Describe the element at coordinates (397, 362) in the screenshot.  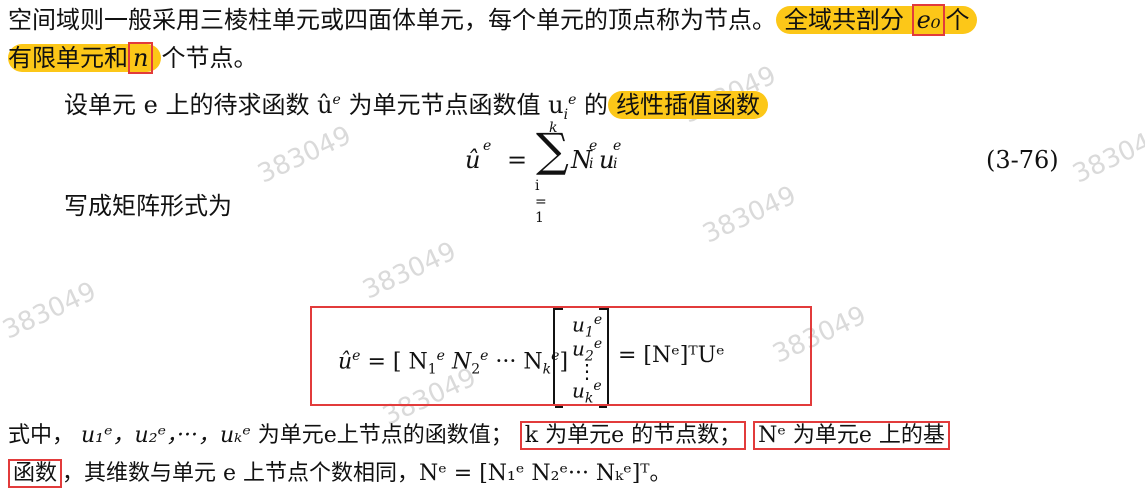
I see `row-vector-open: = [ N` at that location.